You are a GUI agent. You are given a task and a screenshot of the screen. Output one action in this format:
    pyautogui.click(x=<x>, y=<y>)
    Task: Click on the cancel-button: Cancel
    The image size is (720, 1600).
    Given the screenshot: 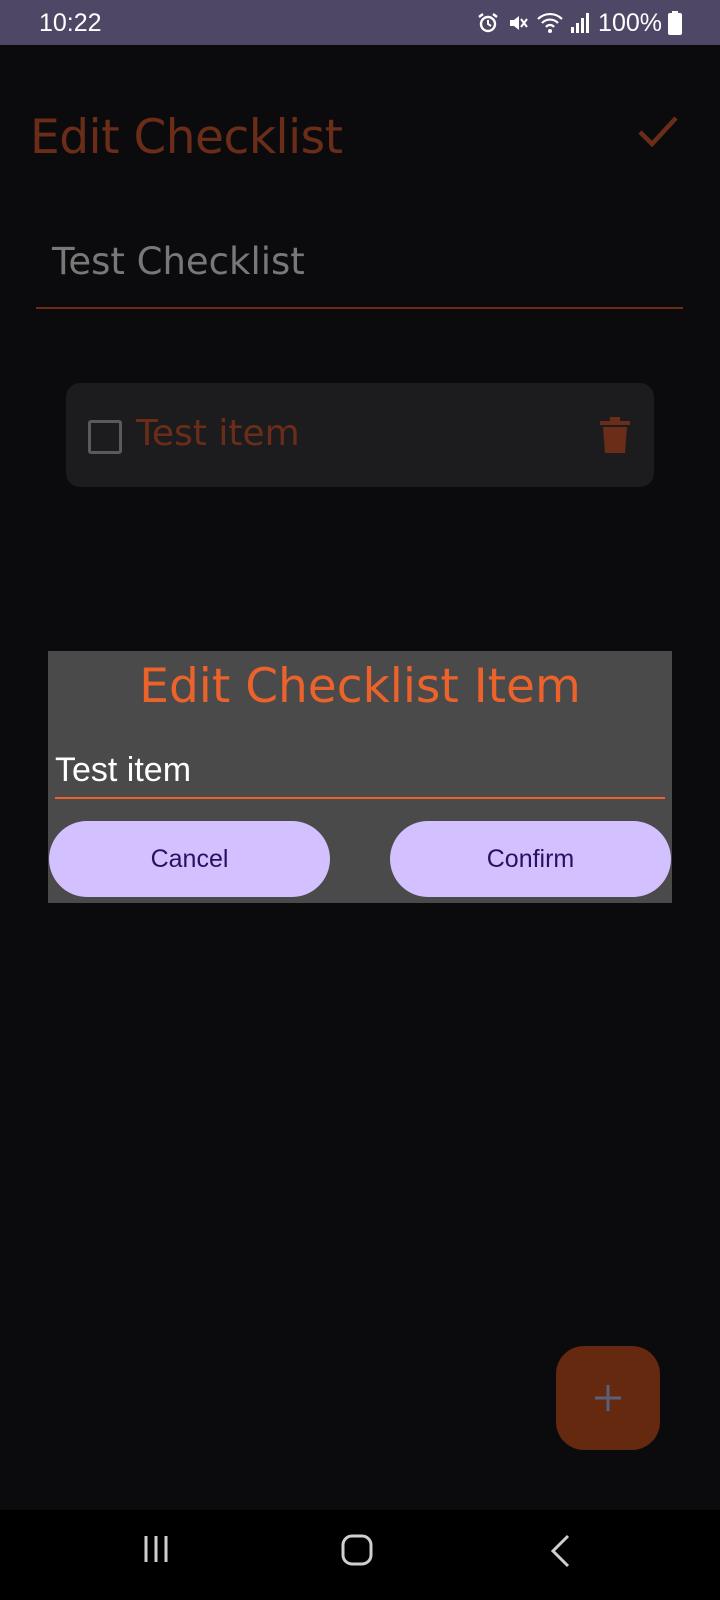 What is the action you would take?
    pyautogui.click(x=189, y=859)
    